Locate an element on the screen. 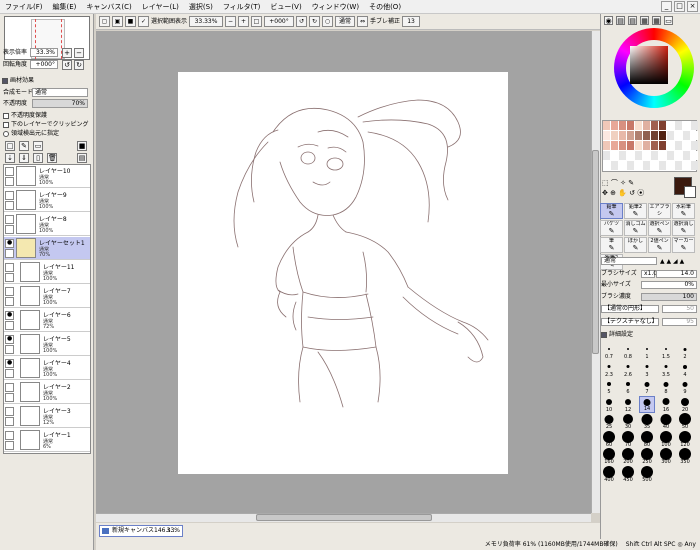  layer-row: レイヤー8 通常 100% is located at coordinates (47, 224).